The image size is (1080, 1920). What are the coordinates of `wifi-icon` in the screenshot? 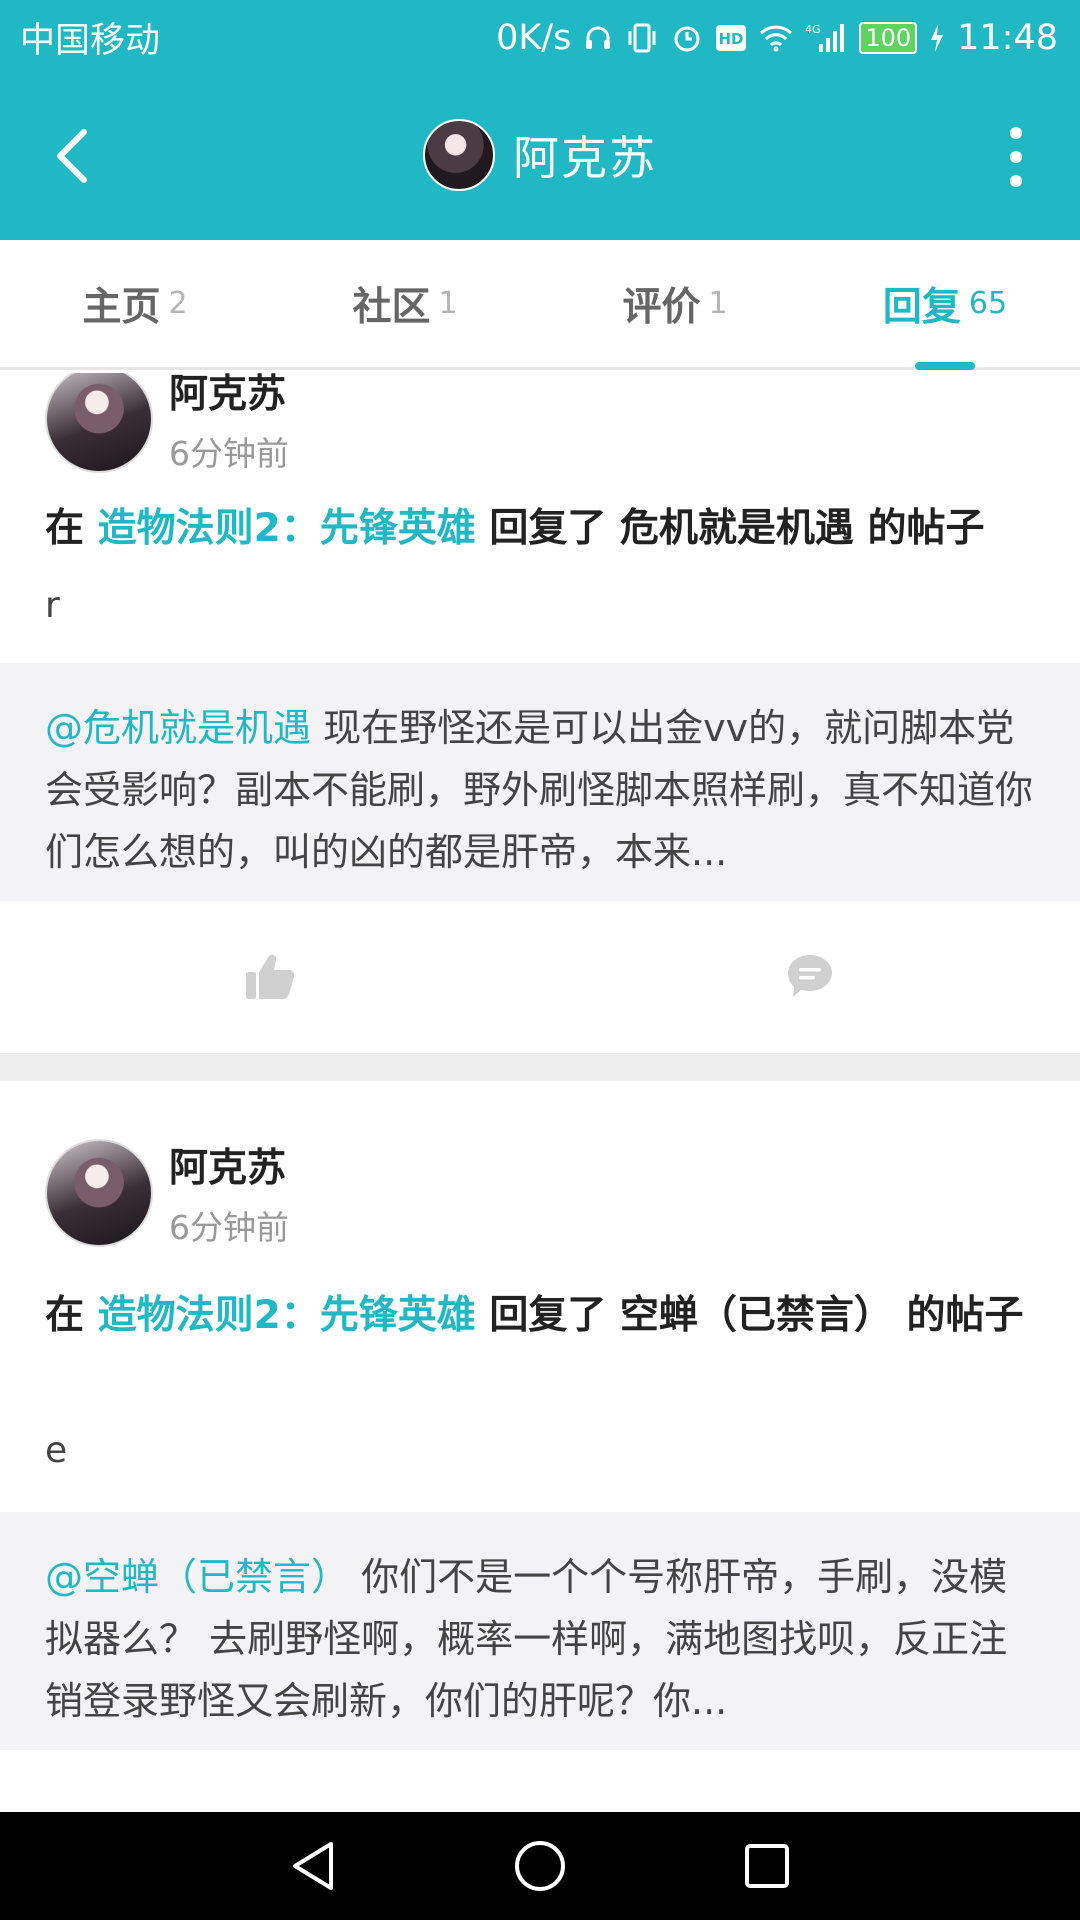 It's located at (776, 38).